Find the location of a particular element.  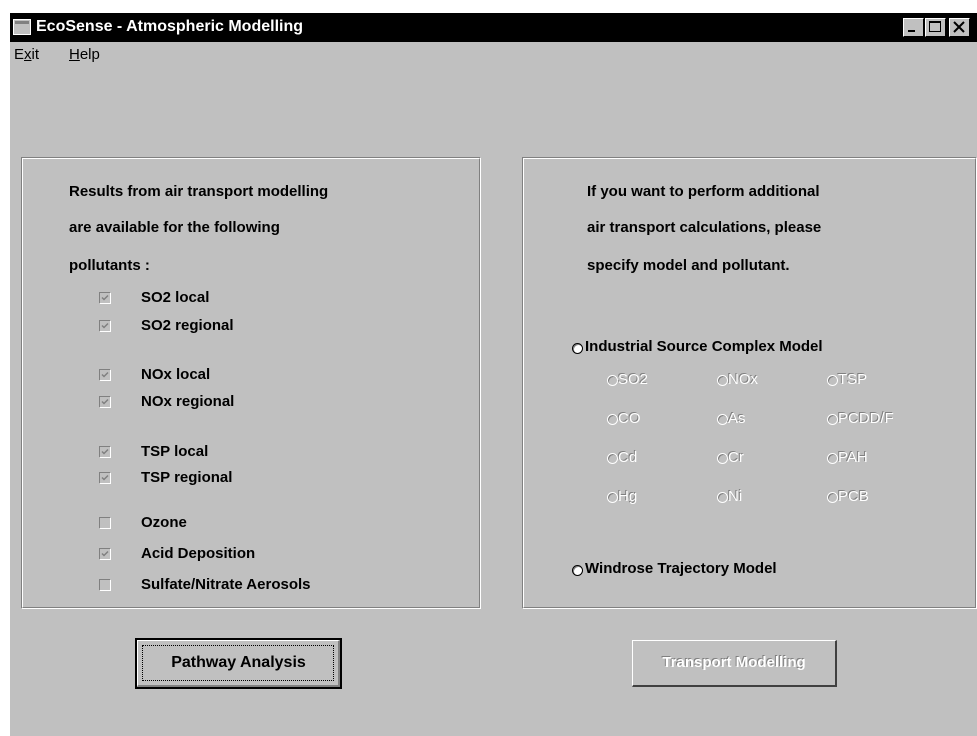

radio-co is located at coordinates (612, 419).